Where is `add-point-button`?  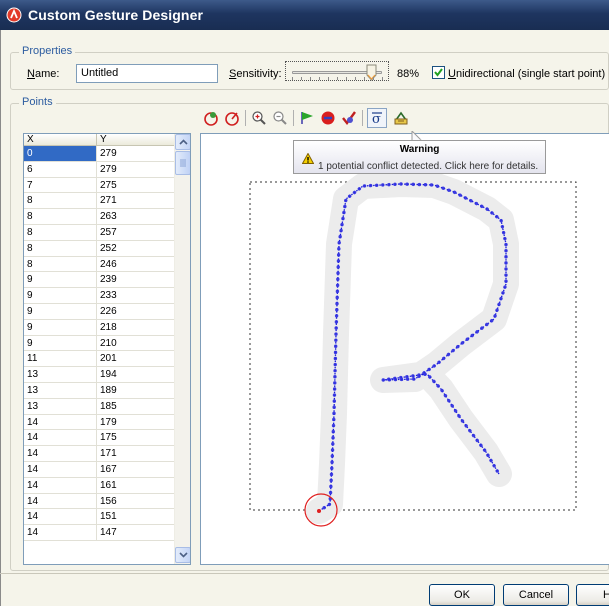 add-point-button is located at coordinates (211, 118).